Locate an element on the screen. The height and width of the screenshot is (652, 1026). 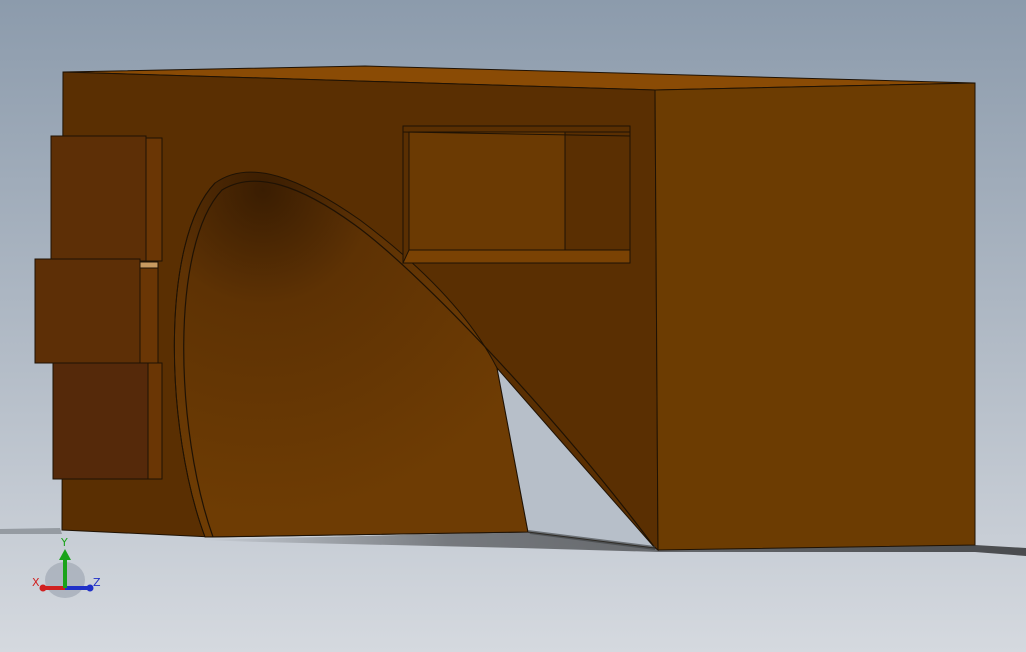
window-inner-back is located at coordinates (487, 191).